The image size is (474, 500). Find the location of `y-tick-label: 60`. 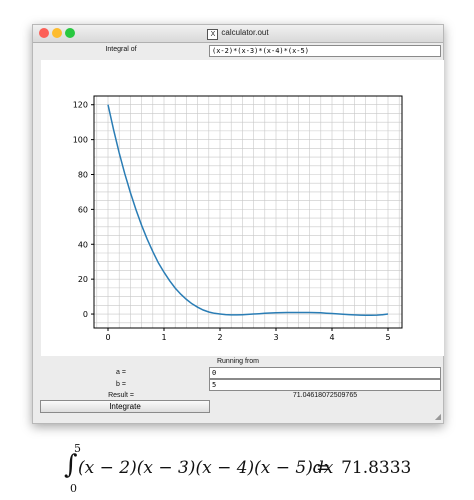

y-tick-label: 60 is located at coordinates (83, 209).